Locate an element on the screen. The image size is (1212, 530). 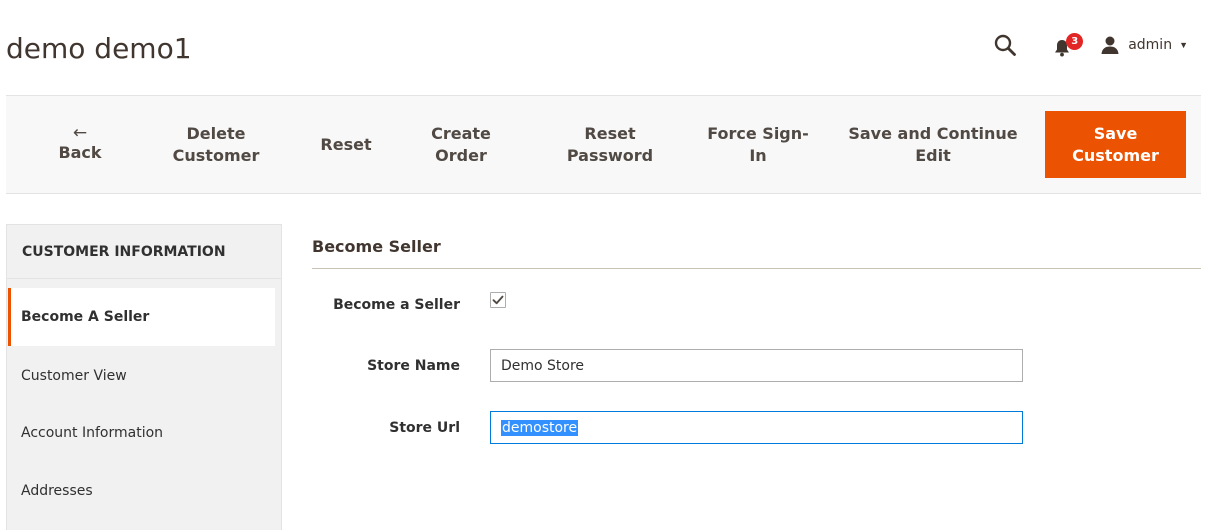
delete-label-line2: Customer is located at coordinates (216, 155).